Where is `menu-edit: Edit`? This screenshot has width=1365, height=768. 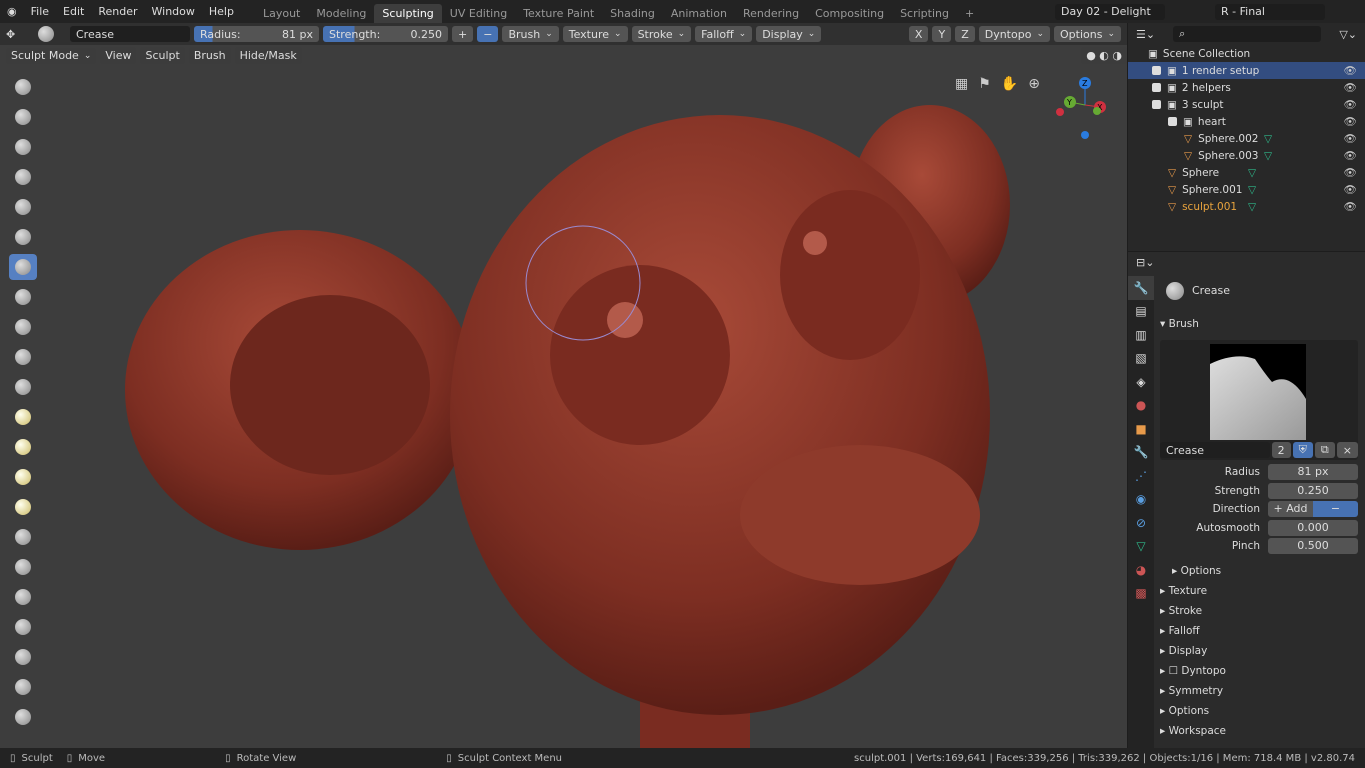
menu-edit: Edit is located at coordinates (73, 11).